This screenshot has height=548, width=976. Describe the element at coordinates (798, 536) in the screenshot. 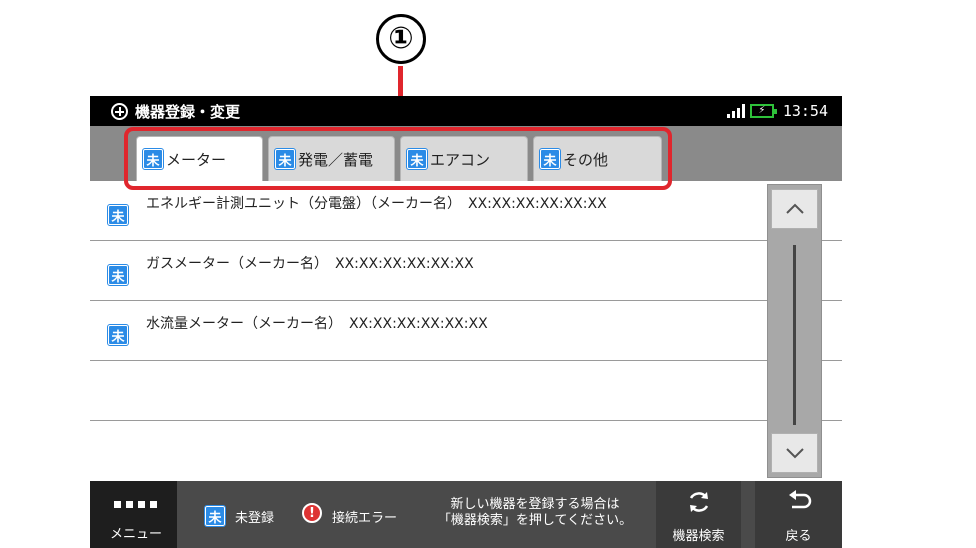

I see `back-label: 戻る` at that location.